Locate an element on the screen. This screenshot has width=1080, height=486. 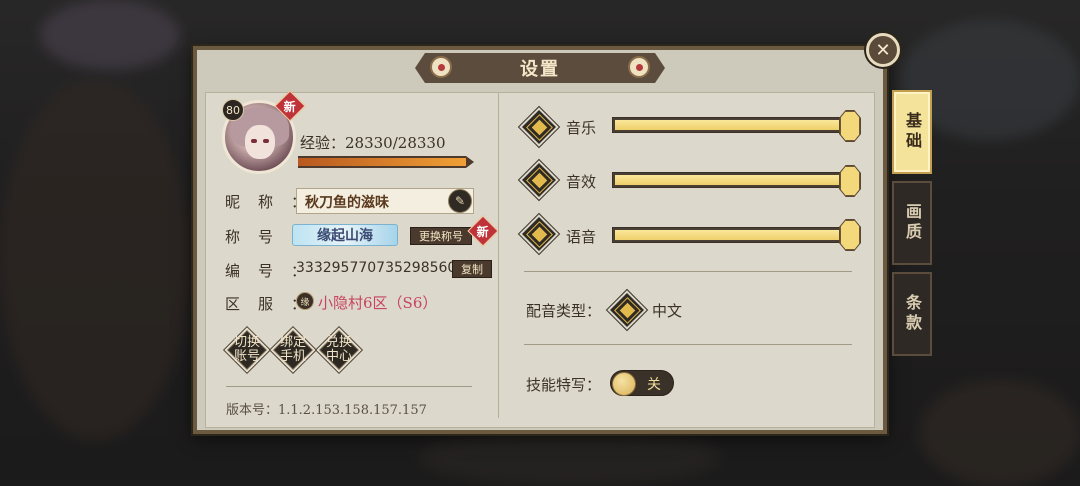
skill-closeup-toggle: 关 is located at coordinates (642, 383).